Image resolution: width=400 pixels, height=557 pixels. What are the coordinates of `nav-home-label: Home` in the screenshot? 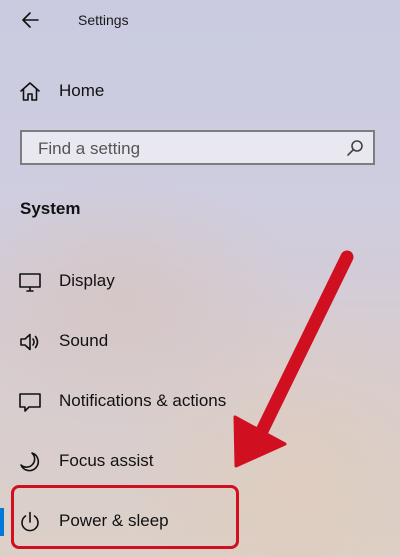 It's located at (82, 90).